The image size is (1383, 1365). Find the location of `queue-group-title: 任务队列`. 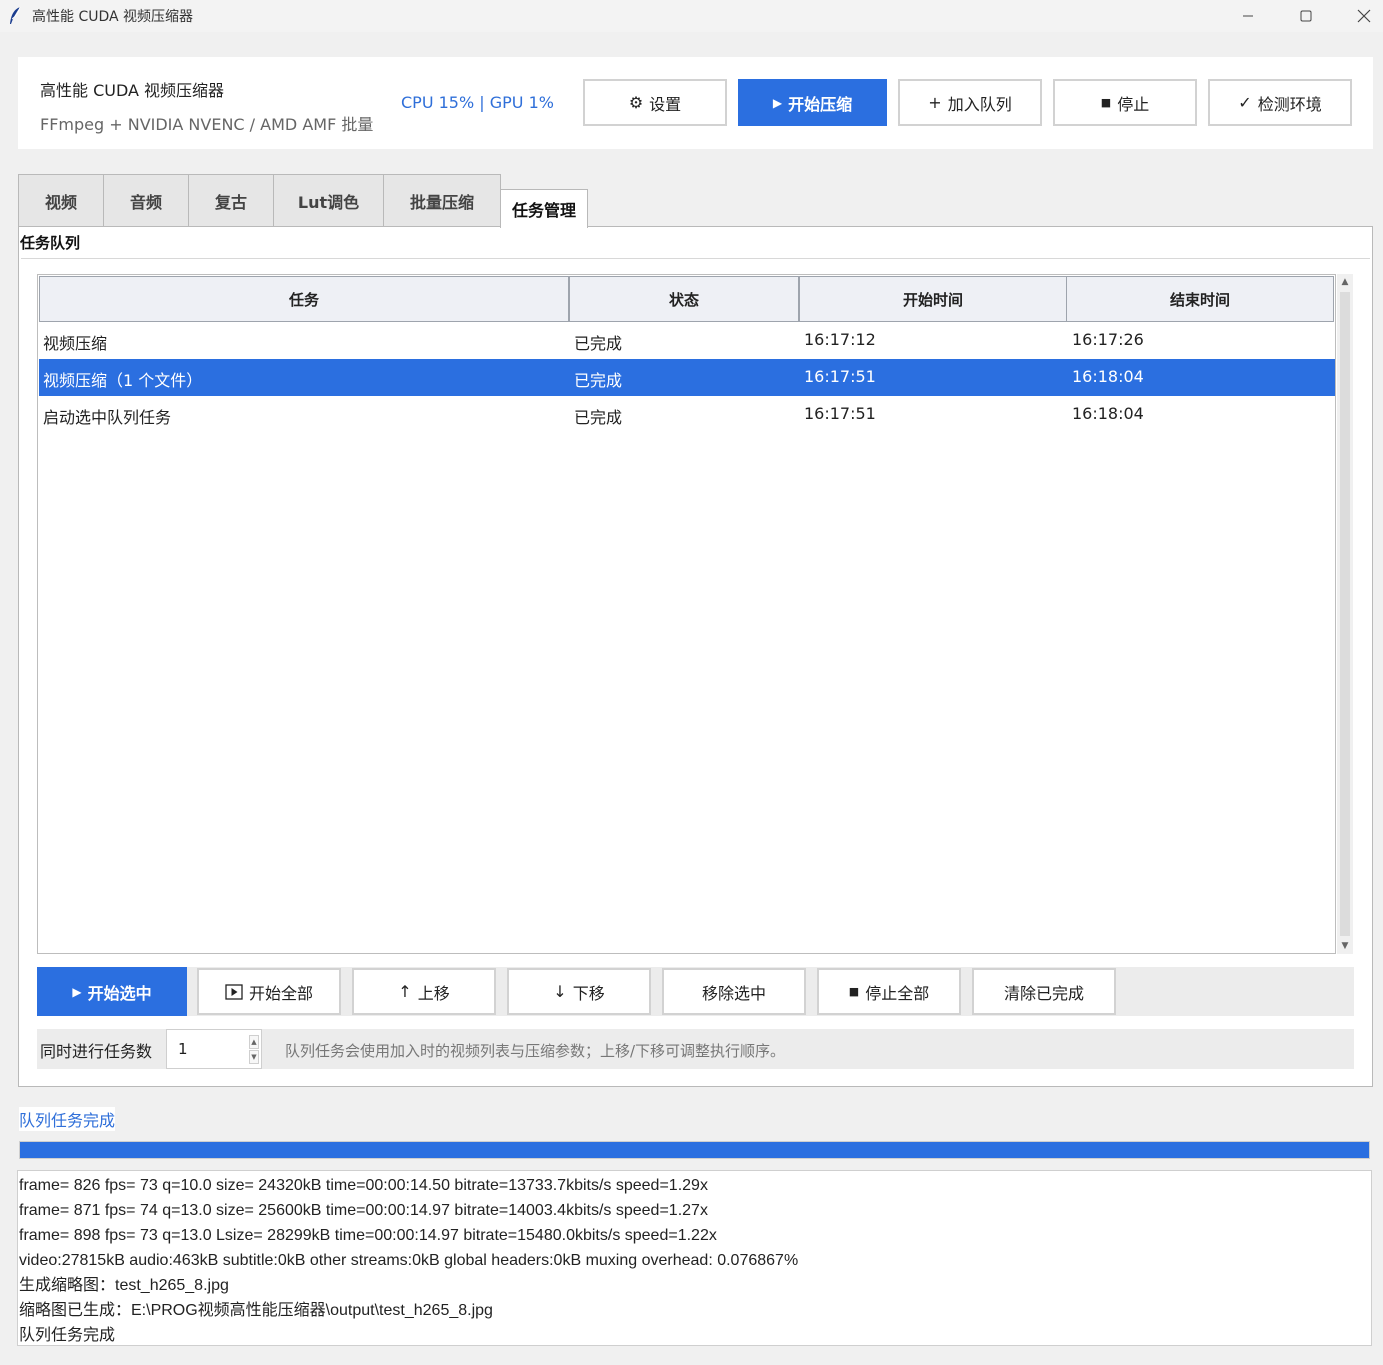

queue-group-title: 任务队列 is located at coordinates (50, 243).